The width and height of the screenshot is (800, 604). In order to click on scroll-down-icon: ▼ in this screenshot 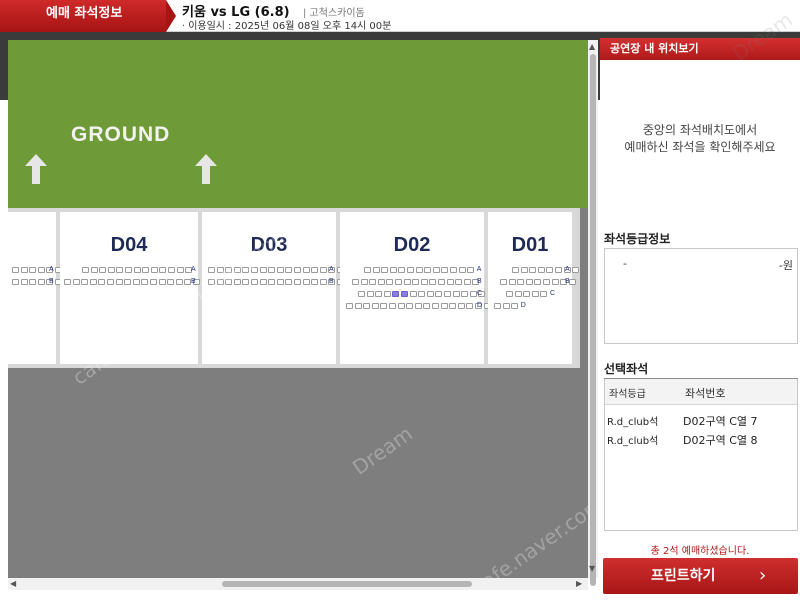, I will do `click(592, 568)`.